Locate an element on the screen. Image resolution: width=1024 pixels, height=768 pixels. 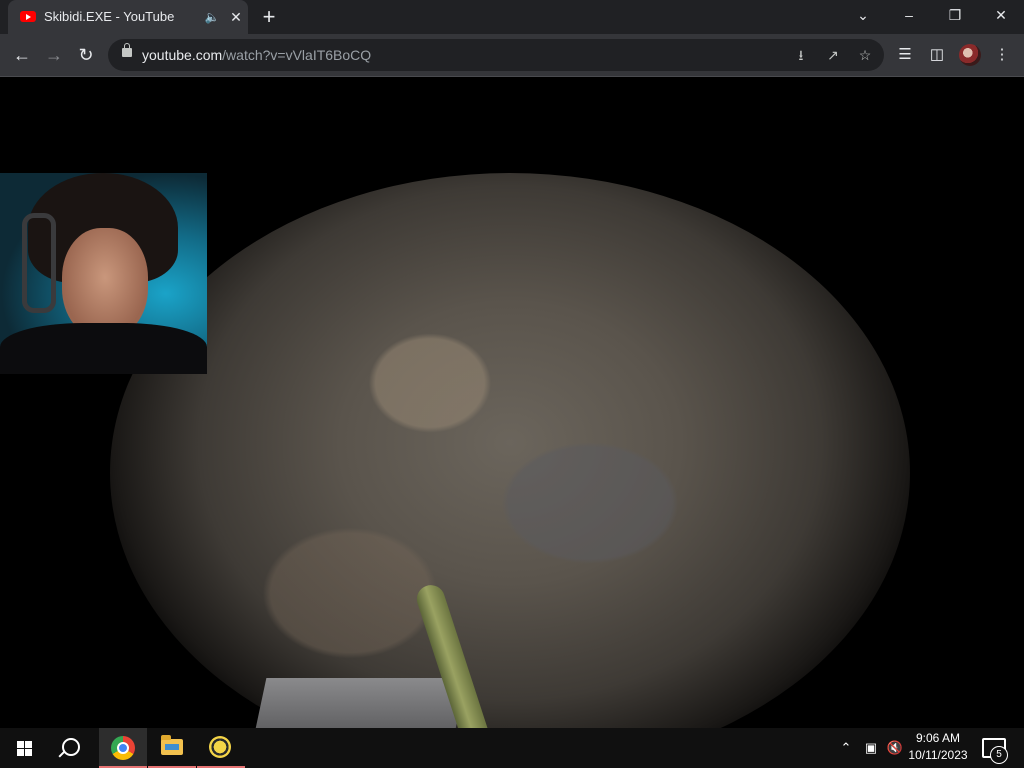
webcam-overlay is located at coordinates (103, 273).